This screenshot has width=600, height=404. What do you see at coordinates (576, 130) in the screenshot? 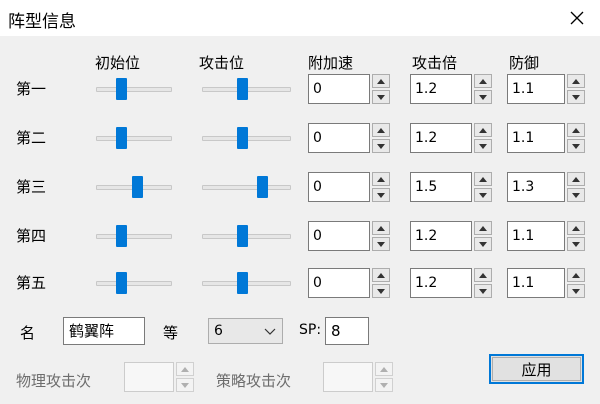
I see `row-2-defense-up-button` at bounding box center [576, 130].